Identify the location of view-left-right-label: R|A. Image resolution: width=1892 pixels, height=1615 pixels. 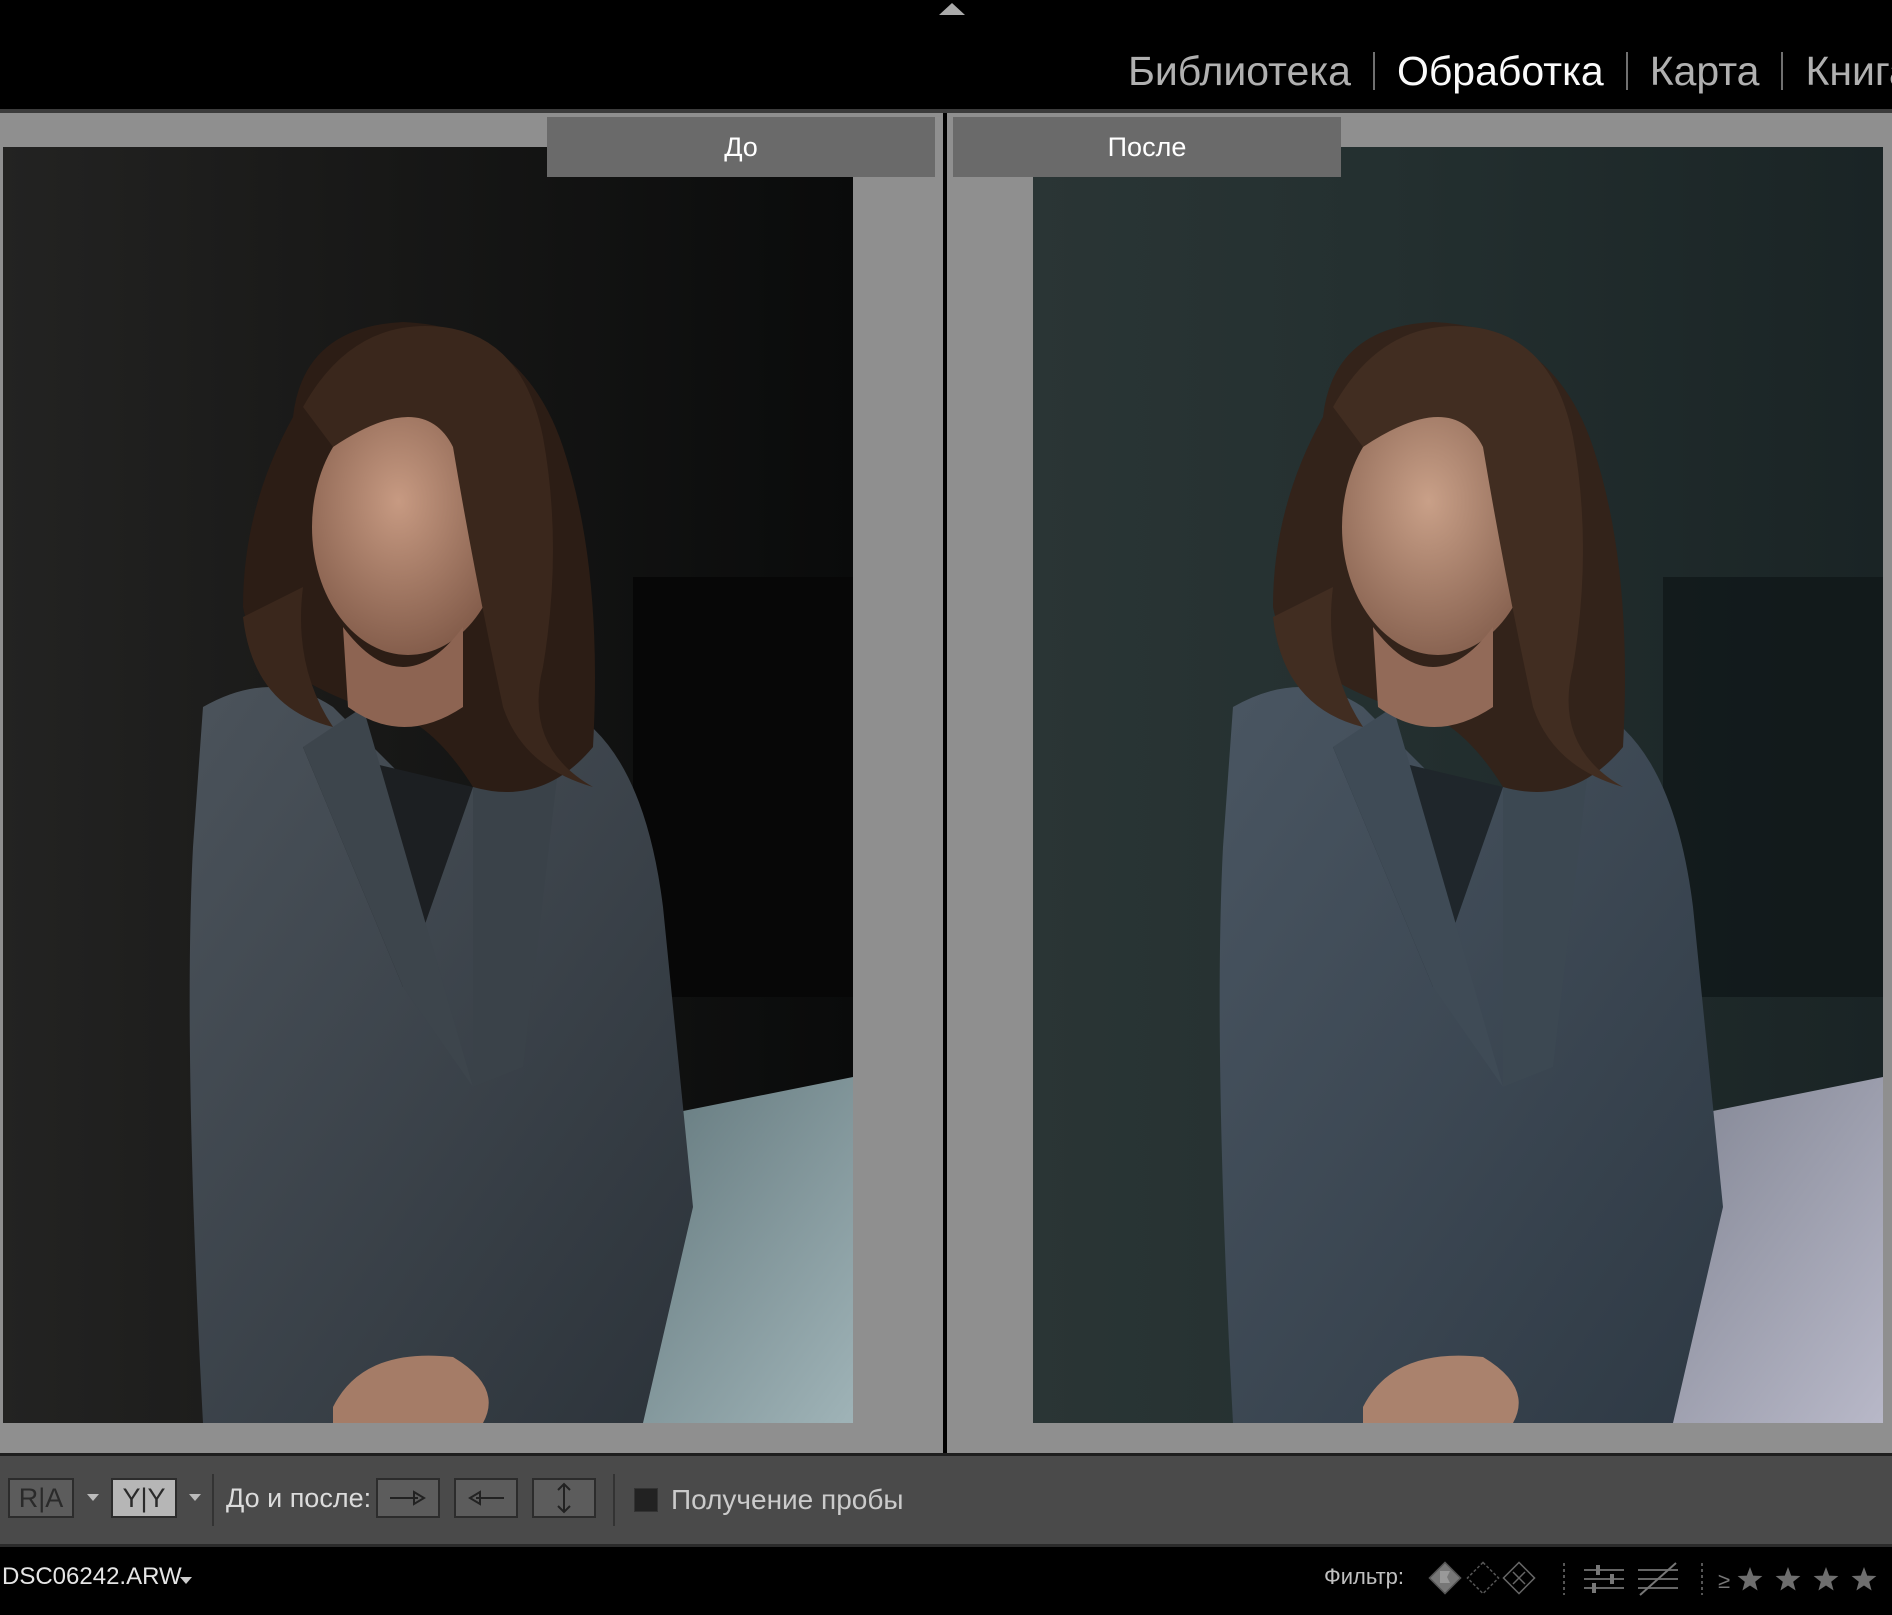
(41, 1497).